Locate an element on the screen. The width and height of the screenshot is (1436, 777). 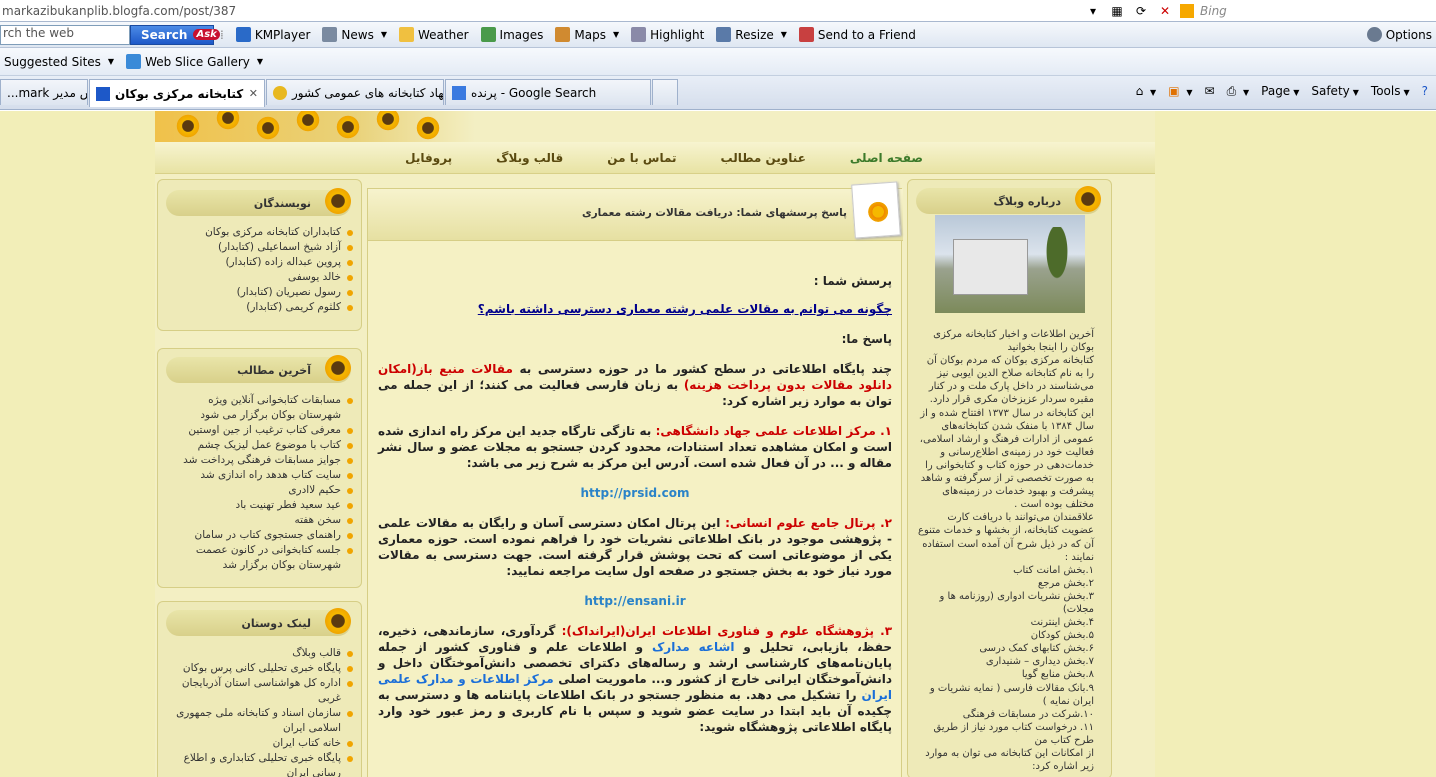
address-input: markazibukanplib.blogfa.com/post/387 is located at coordinates (540, 11).